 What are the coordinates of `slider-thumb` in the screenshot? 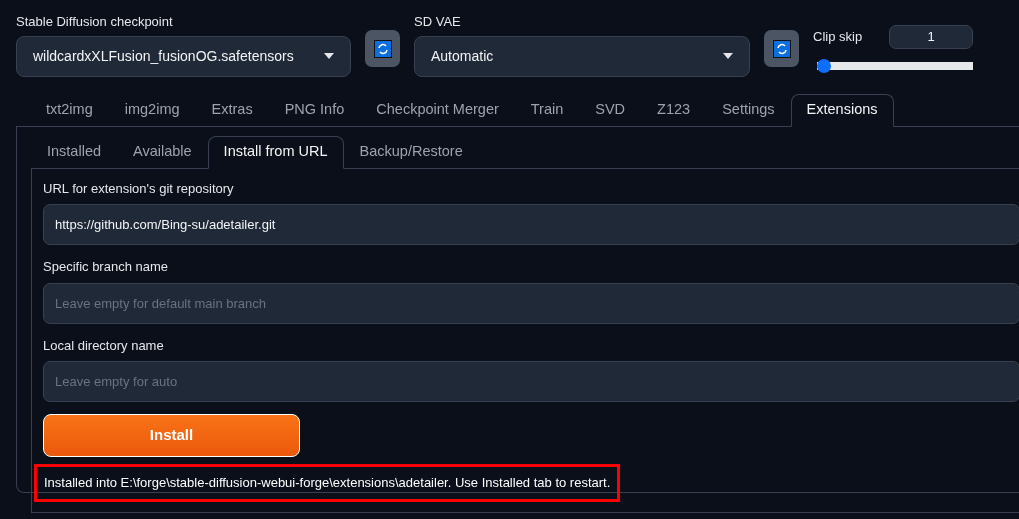 It's located at (824, 66).